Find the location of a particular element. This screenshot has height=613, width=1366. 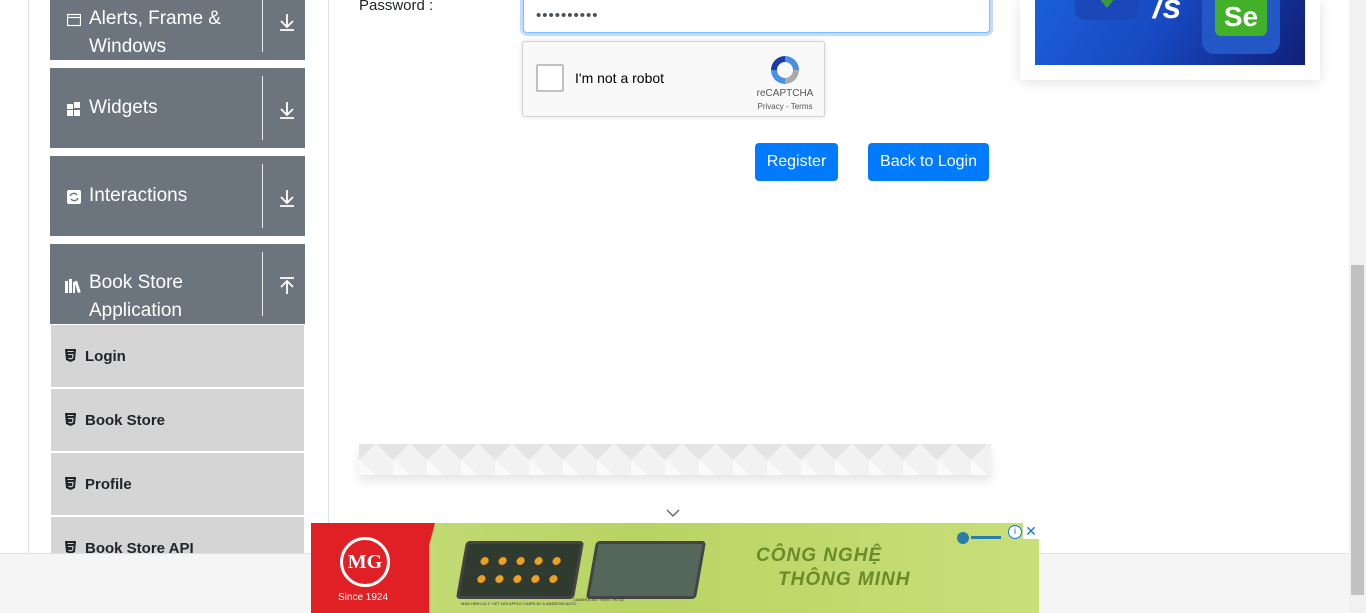

recaptcha-links: Privacy - Terms is located at coordinates (785, 106).